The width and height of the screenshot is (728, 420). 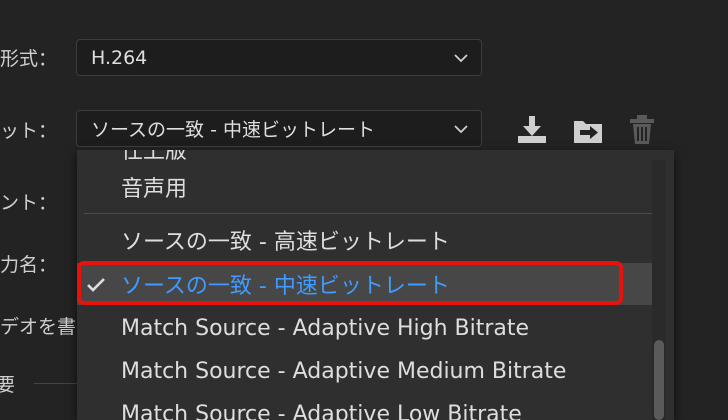 What do you see at coordinates (28, 263) in the screenshot?
I see `output-name-label: 力名：` at bounding box center [28, 263].